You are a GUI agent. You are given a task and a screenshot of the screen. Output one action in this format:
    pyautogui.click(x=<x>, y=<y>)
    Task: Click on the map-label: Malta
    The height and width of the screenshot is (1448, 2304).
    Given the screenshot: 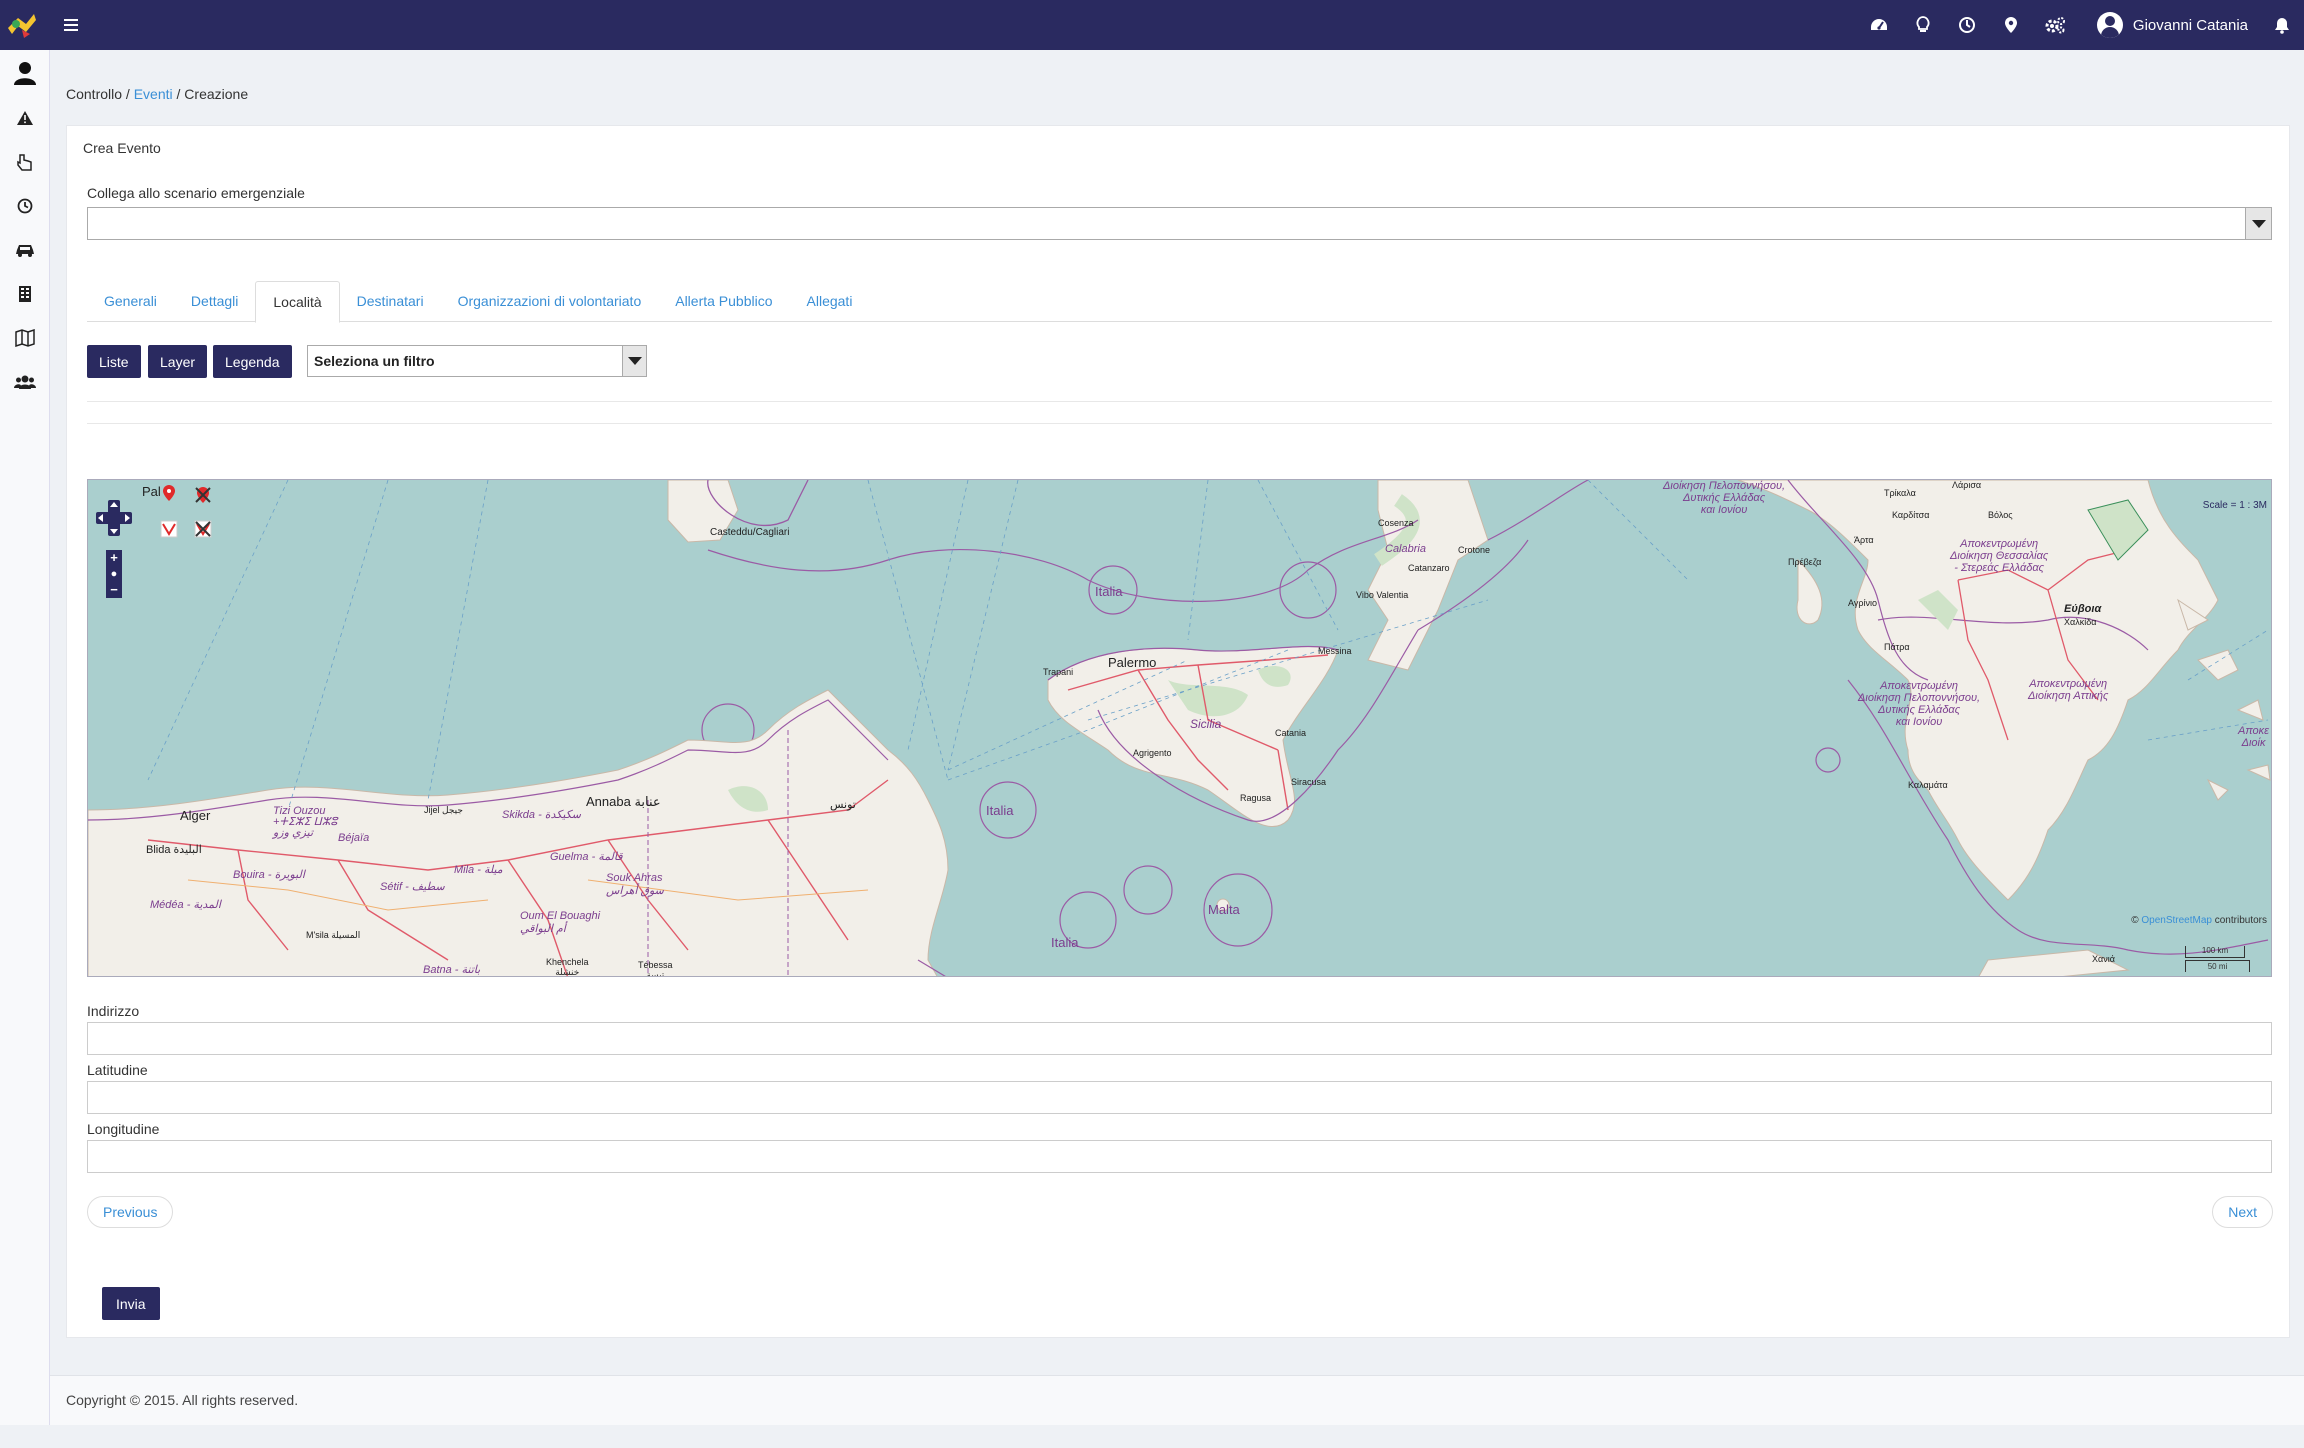 What is the action you would take?
    pyautogui.click(x=1224, y=909)
    